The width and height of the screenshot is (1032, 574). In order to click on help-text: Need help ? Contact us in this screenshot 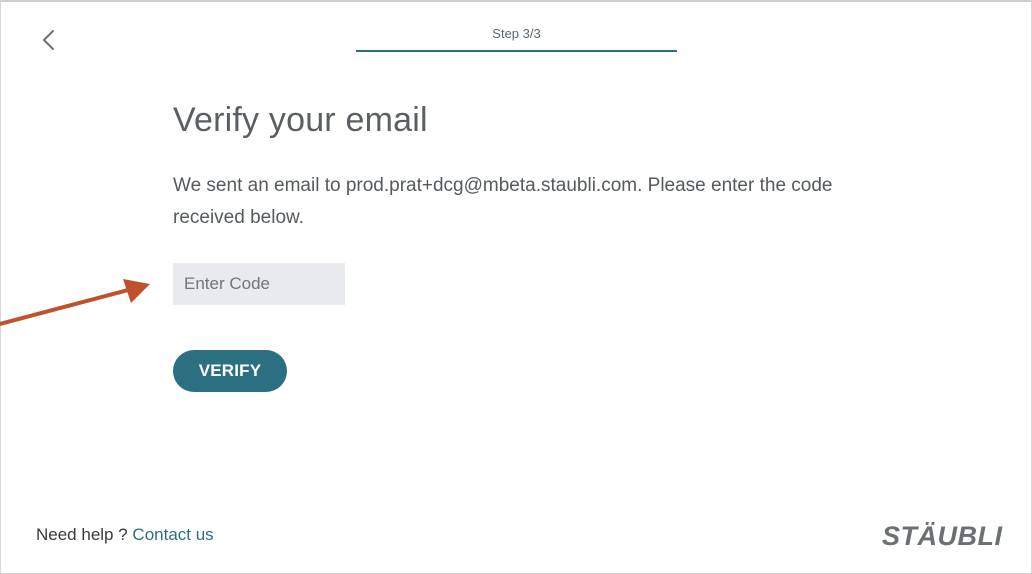, I will do `click(125, 535)`.